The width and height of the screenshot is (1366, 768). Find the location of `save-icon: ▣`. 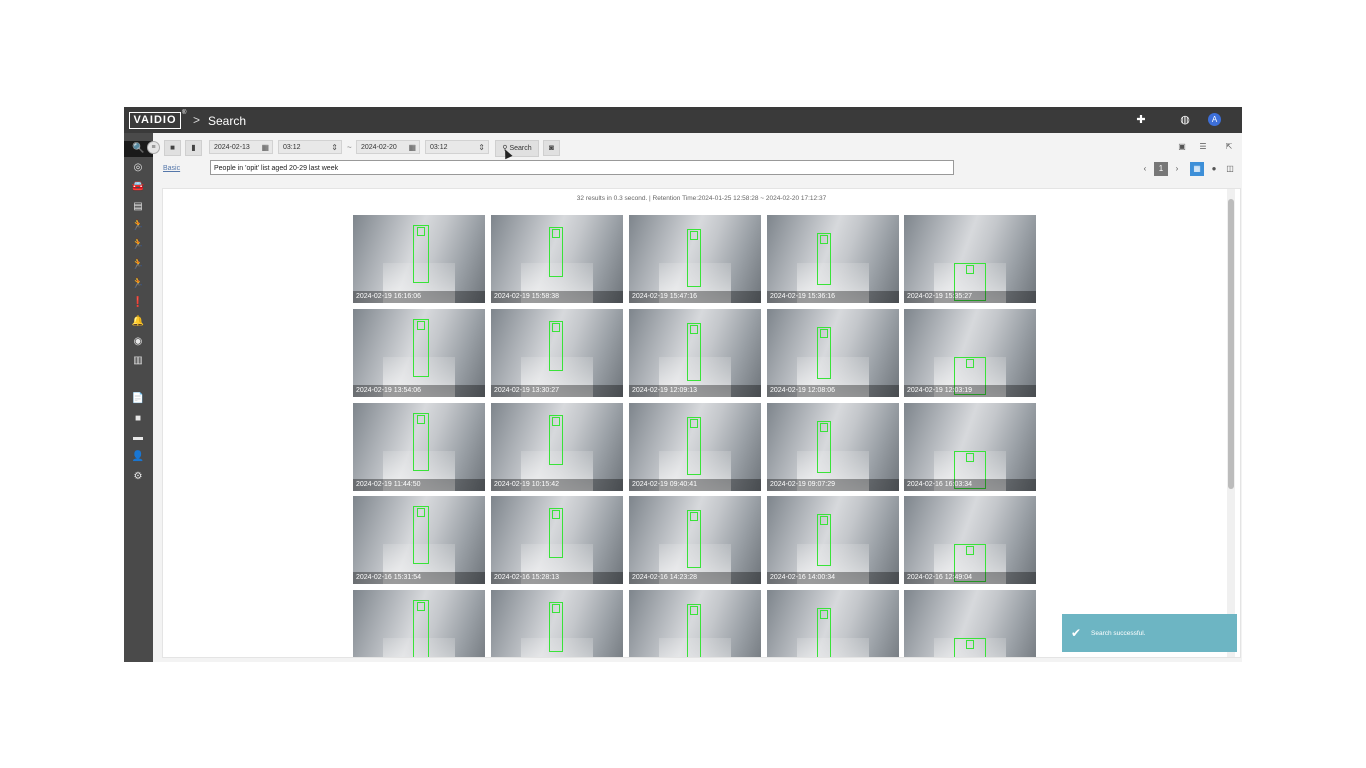

save-icon: ▣ is located at coordinates (1182, 147).